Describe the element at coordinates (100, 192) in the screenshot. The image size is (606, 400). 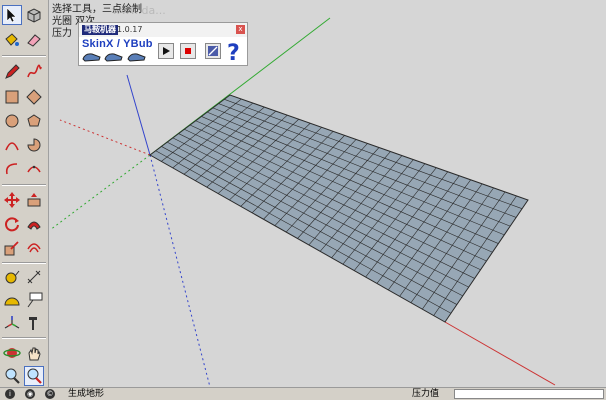
I see `green-axis-dashed` at that location.